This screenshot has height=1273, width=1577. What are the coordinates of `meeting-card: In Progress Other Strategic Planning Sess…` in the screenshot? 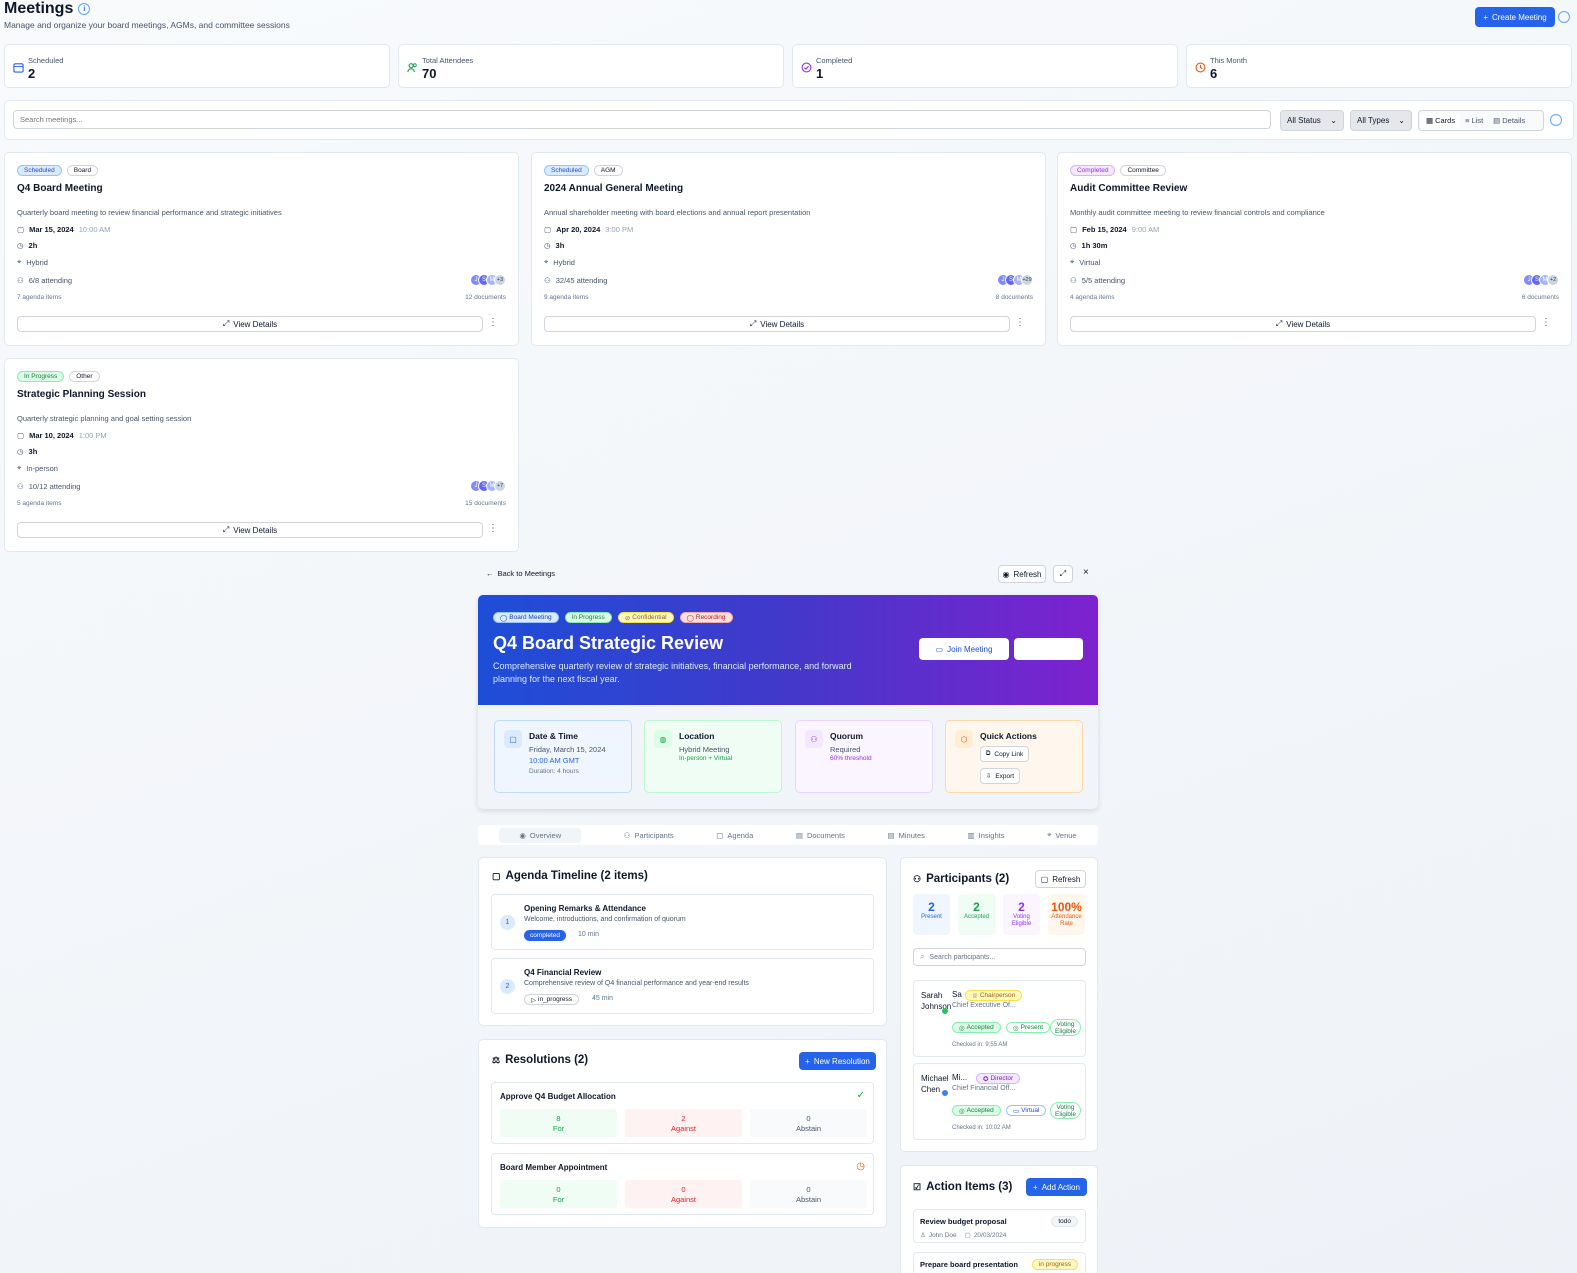 It's located at (261, 455).